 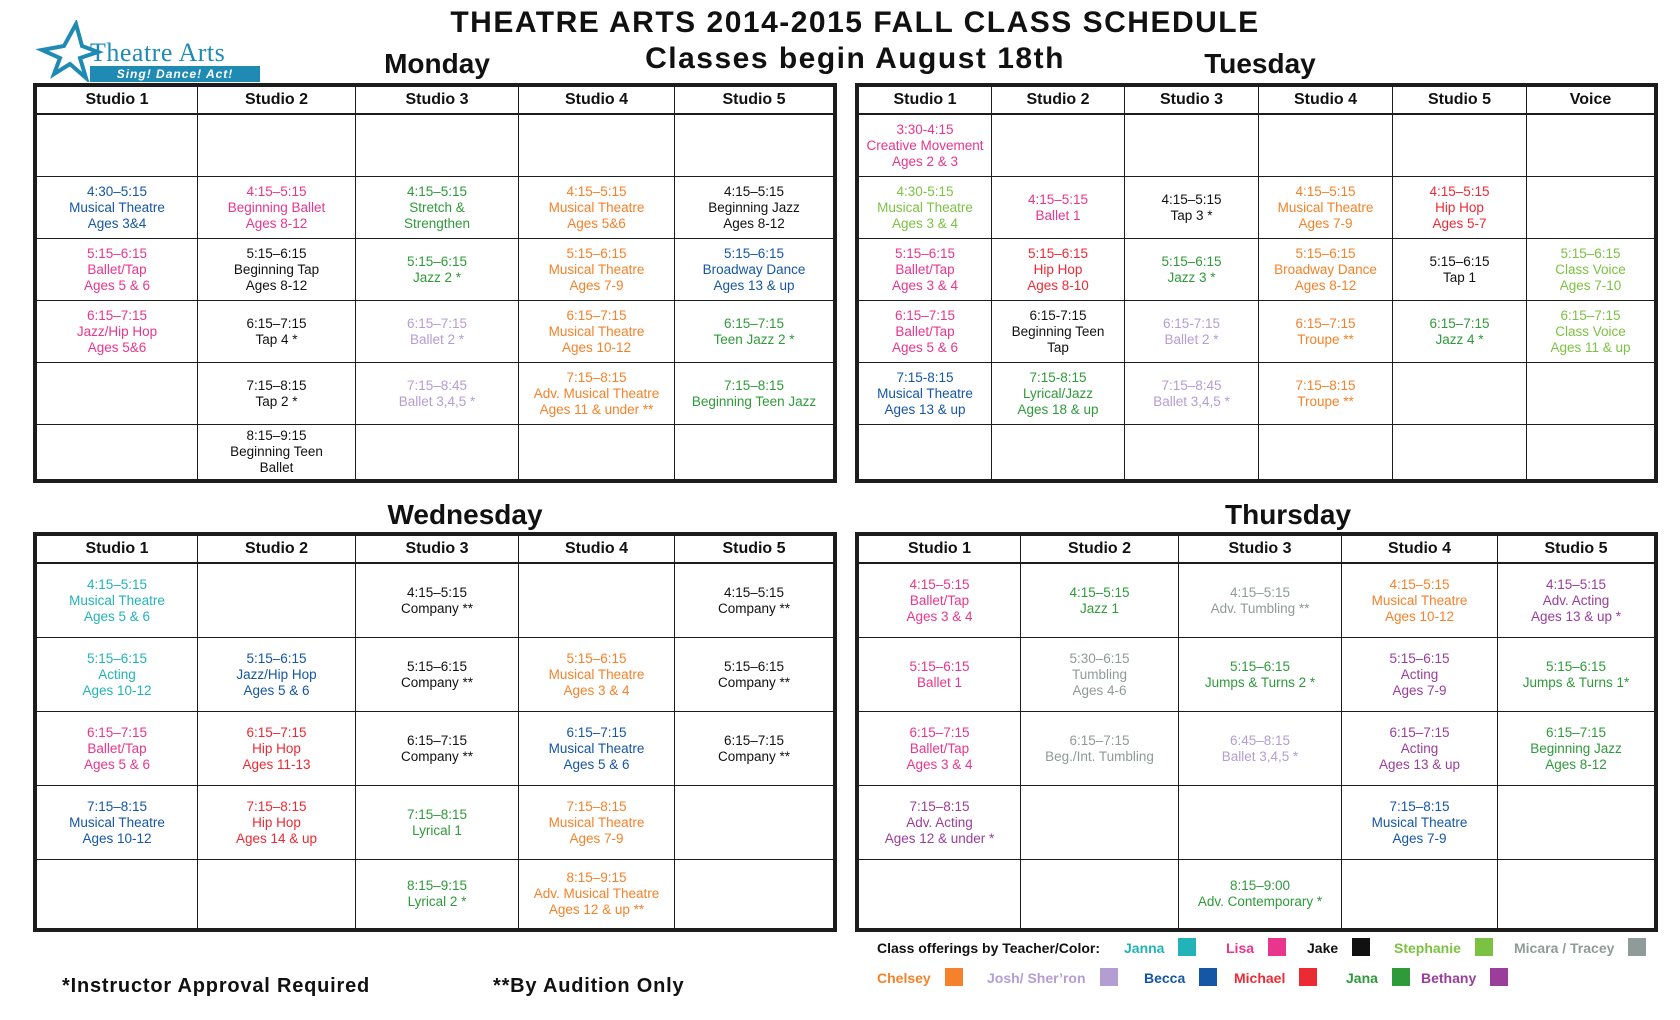 I want to click on class-time: 4:30-5:15, so click(x=925, y=191).